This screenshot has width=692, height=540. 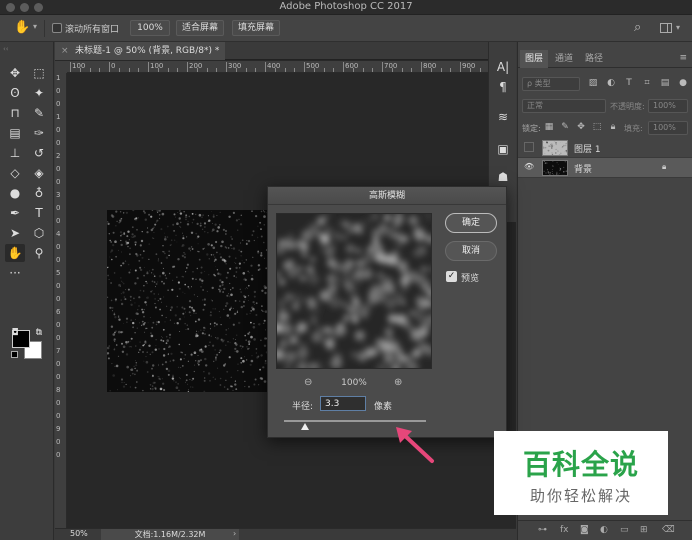 What do you see at coordinates (611, 83) in the screenshot?
I see `adjustment-filter-icon: ◐` at bounding box center [611, 83].